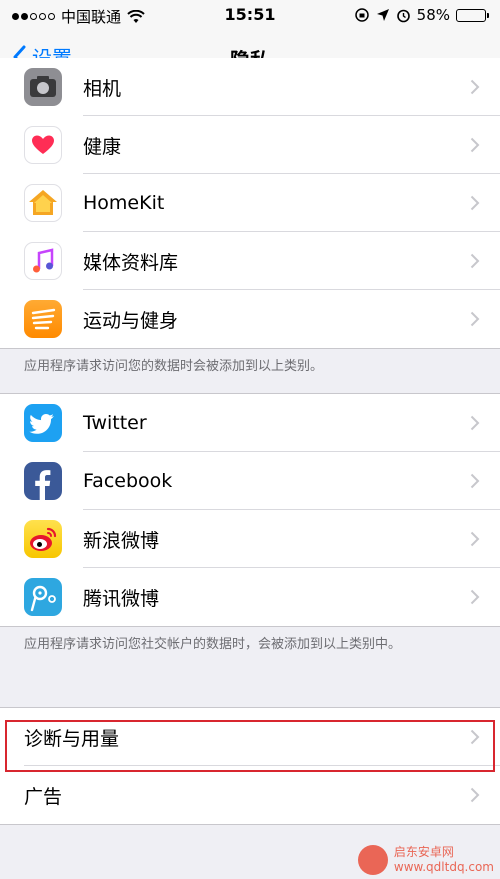 The height and width of the screenshot is (879, 500). What do you see at coordinates (72, 738) in the screenshot?
I see `row-label: 诊断与用量` at bounding box center [72, 738].